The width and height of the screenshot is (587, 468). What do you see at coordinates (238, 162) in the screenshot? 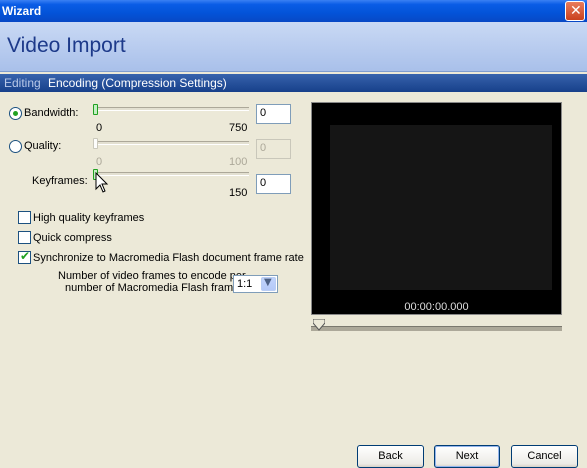
I see `quality-max-label: 100` at bounding box center [238, 162].